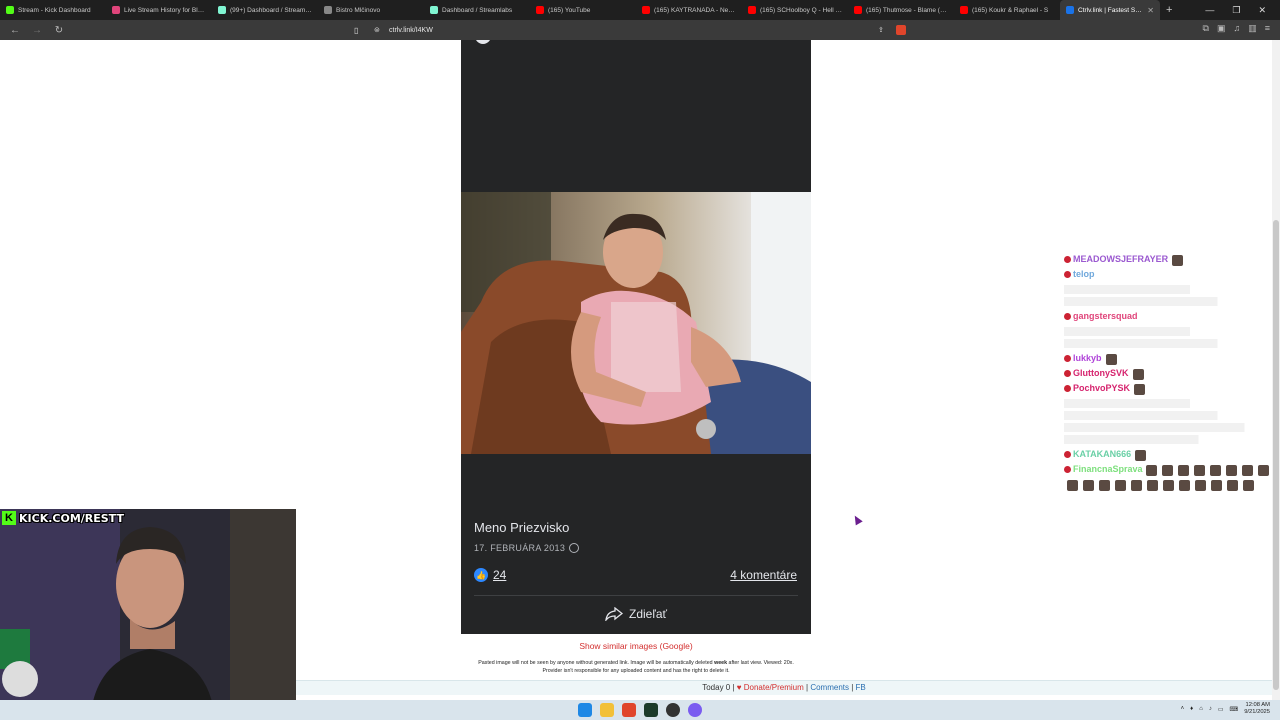 This screenshot has width=1280, height=720. What do you see at coordinates (629, 710) in the screenshot?
I see `brave-browser-icon` at bounding box center [629, 710].